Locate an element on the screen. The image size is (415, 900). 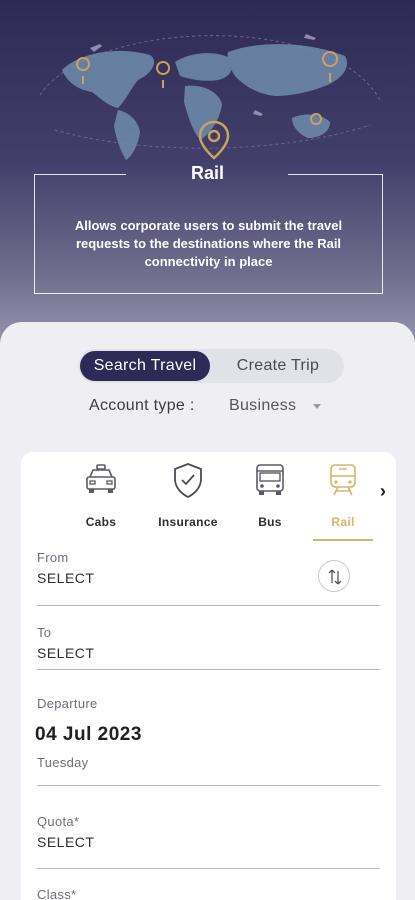
page-title: Rail is located at coordinates (207, 173).